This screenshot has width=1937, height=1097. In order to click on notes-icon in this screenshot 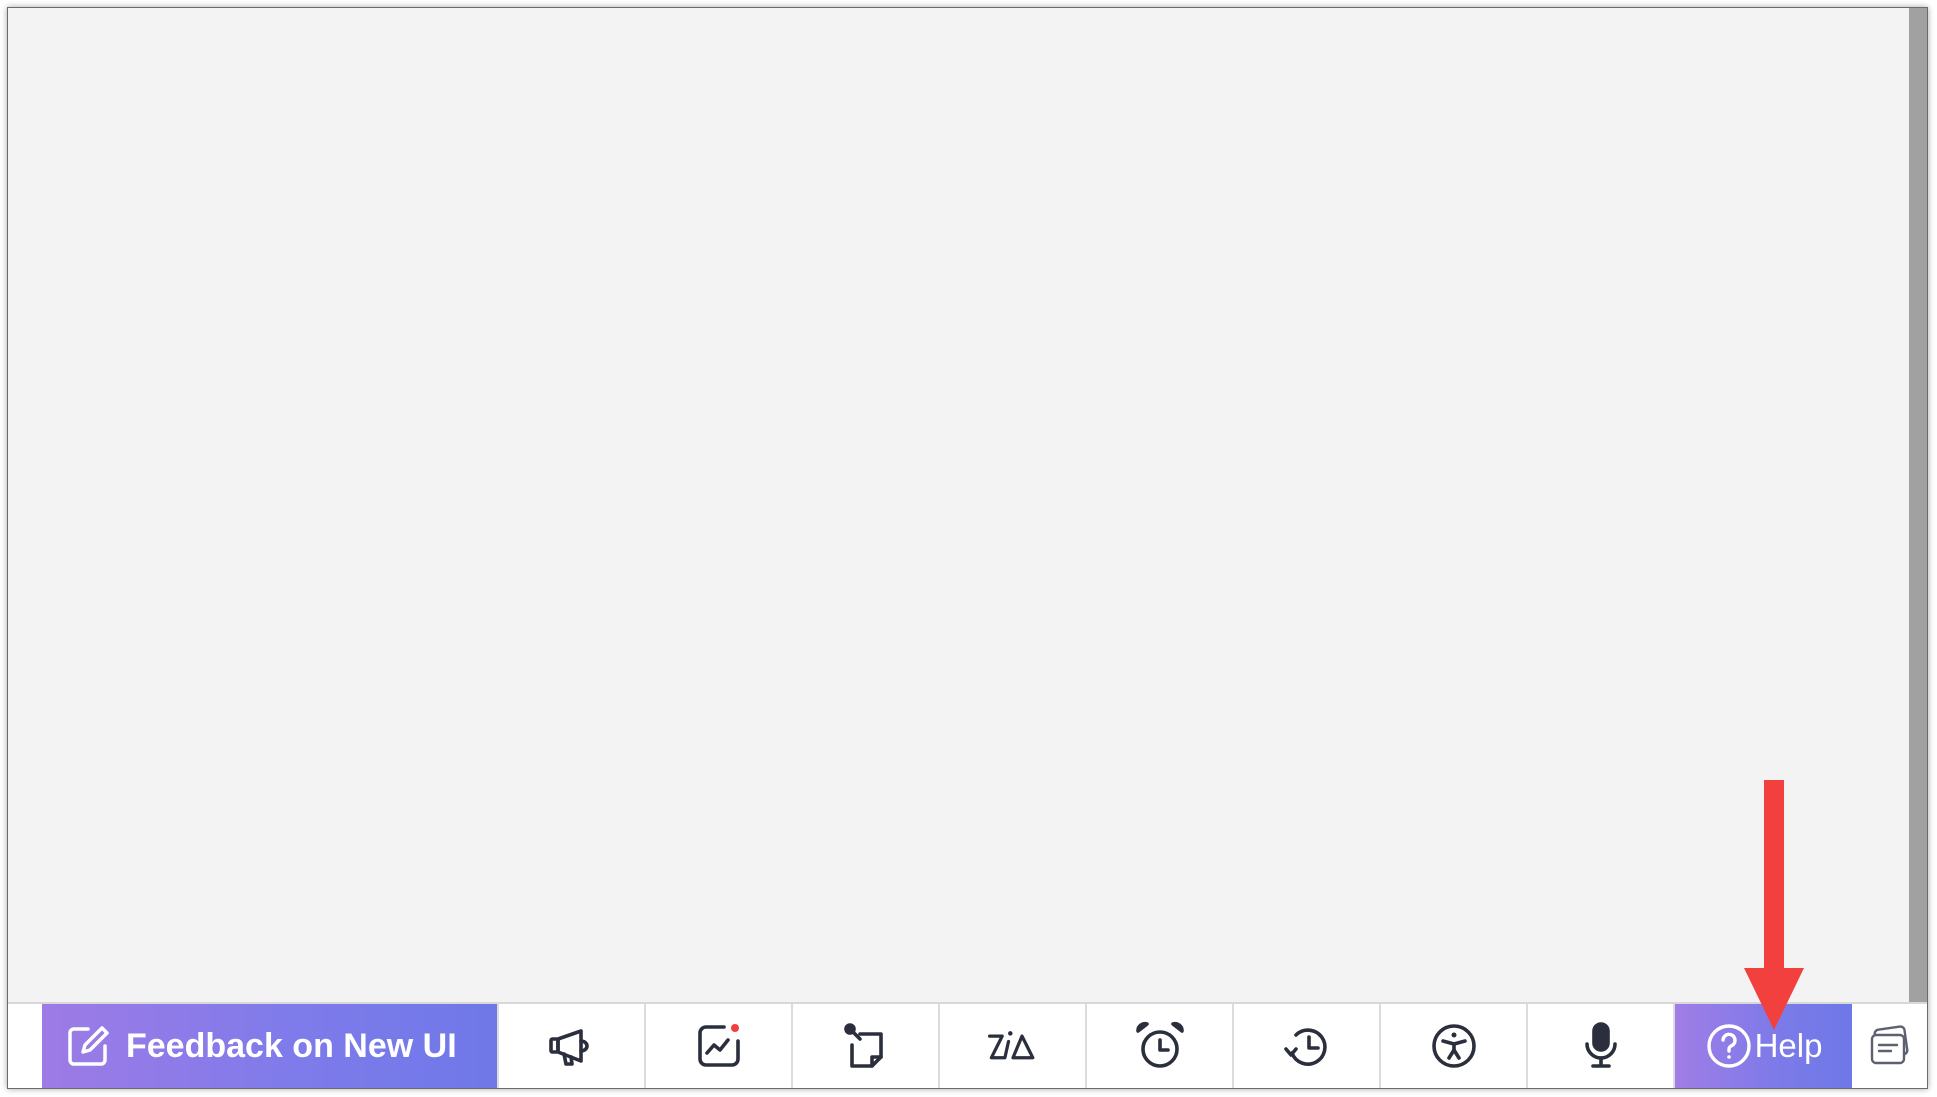, I will do `click(1889, 1045)`.